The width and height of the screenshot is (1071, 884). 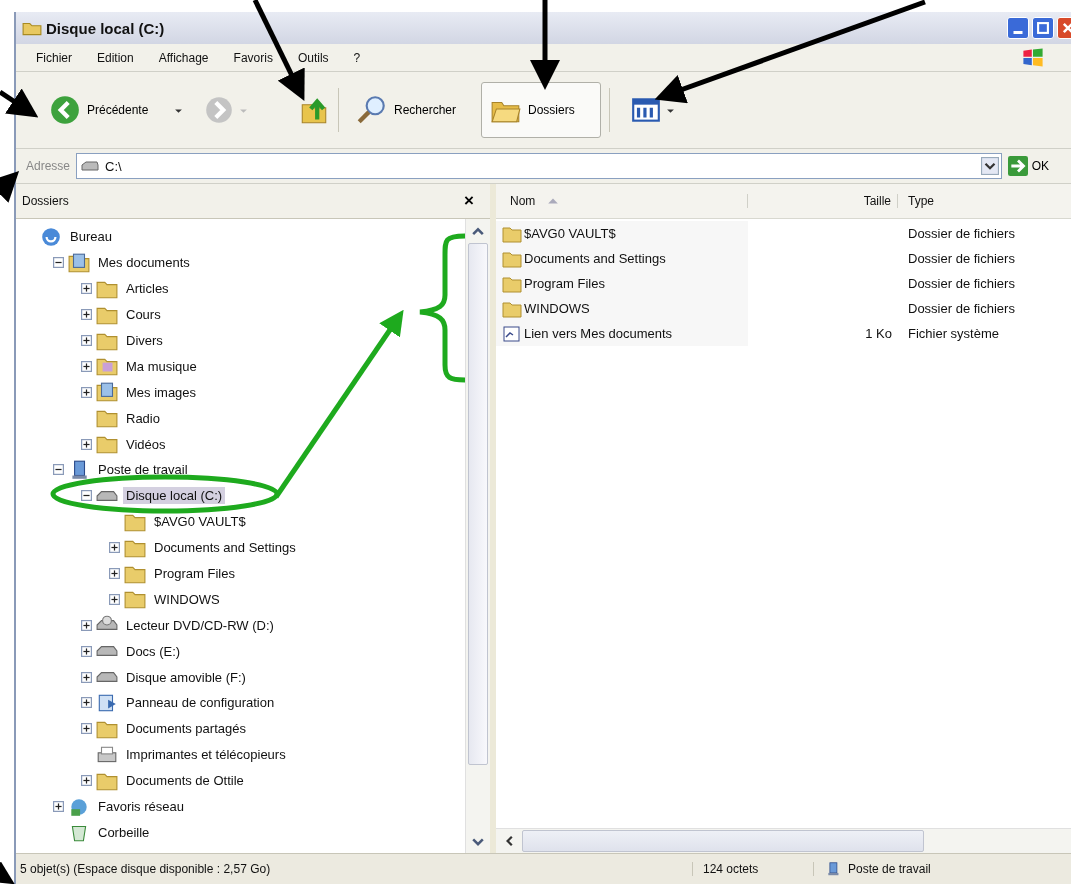 What do you see at coordinates (144, 340) in the screenshot?
I see `tree-item: Divers` at bounding box center [144, 340].